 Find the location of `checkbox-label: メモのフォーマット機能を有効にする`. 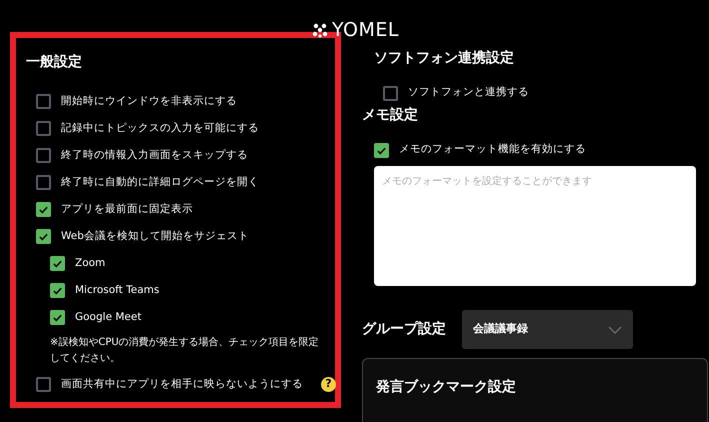

checkbox-label: メモのフォーマット機能を有効にする is located at coordinates (492, 150).